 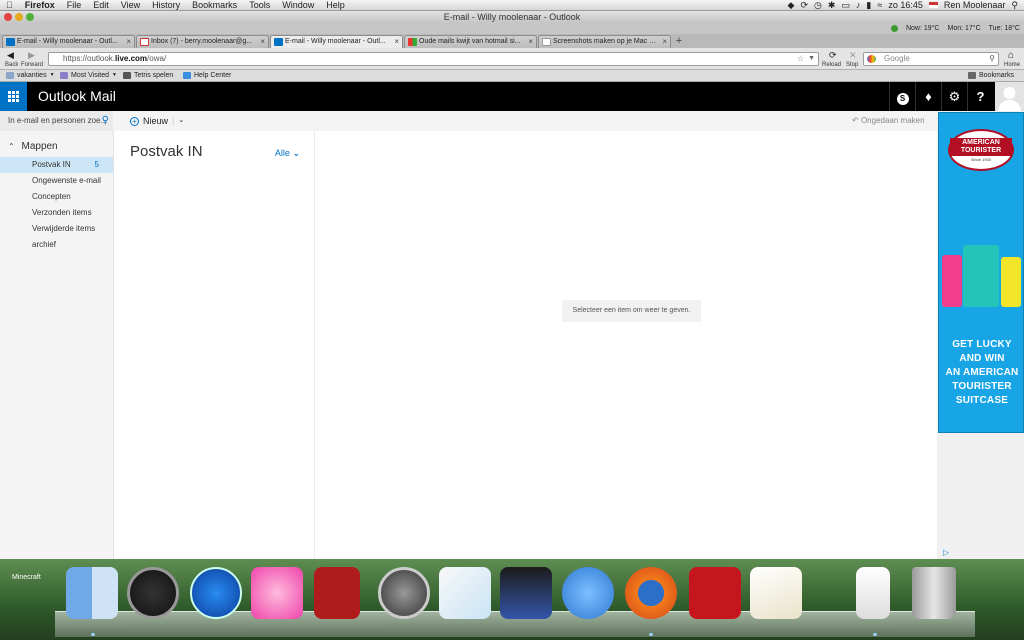 What do you see at coordinates (991, 75) in the screenshot?
I see `bookmarks-menu: Bookmarks` at bounding box center [991, 75].